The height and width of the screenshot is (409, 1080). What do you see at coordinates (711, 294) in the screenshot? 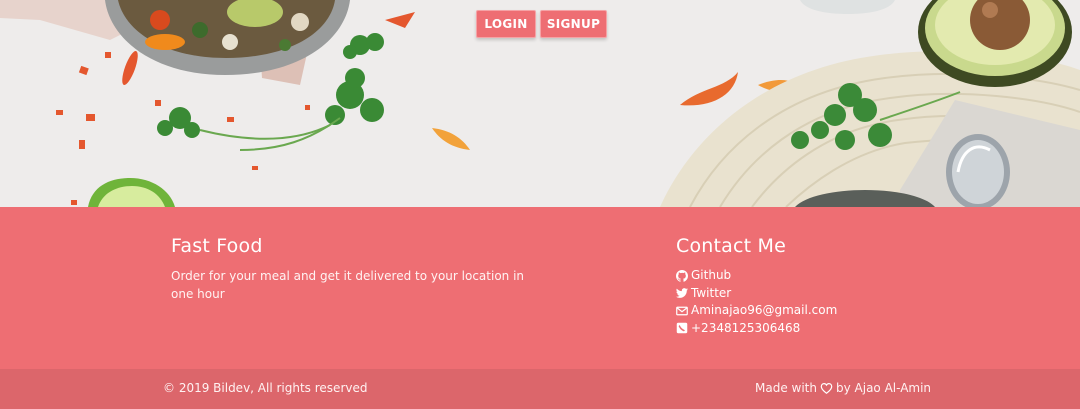
I see `twitter-link: Twitter` at bounding box center [711, 294].